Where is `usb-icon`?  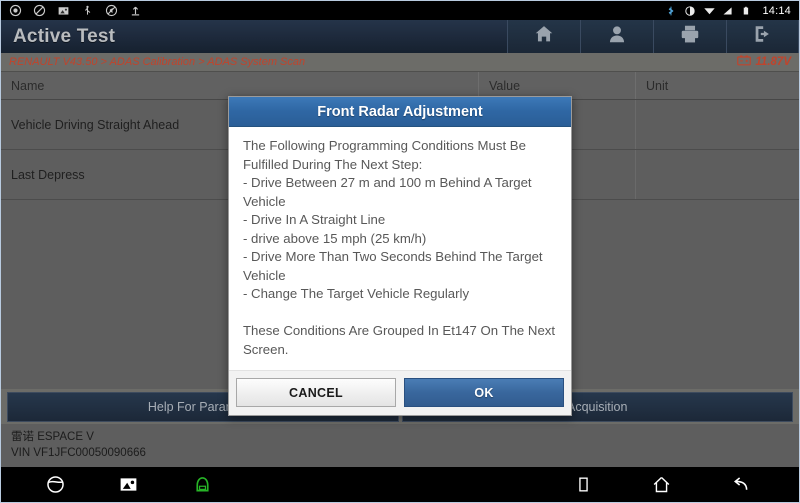 usb-icon is located at coordinates (87, 10).